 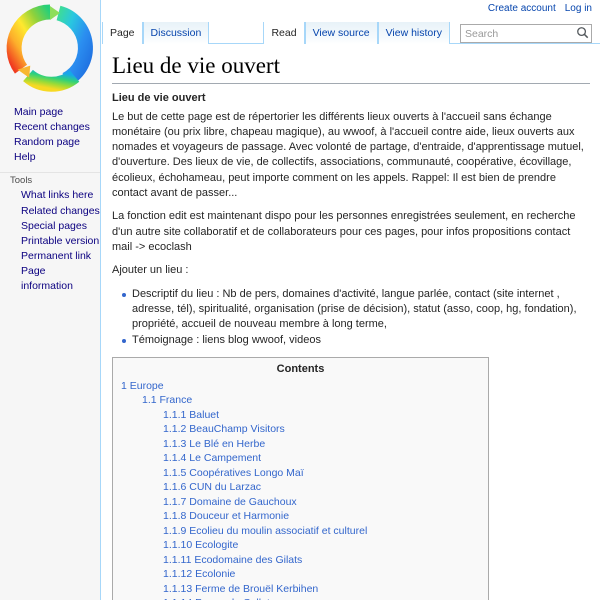 What do you see at coordinates (122, 33) in the screenshot?
I see `tab-page: Page` at bounding box center [122, 33].